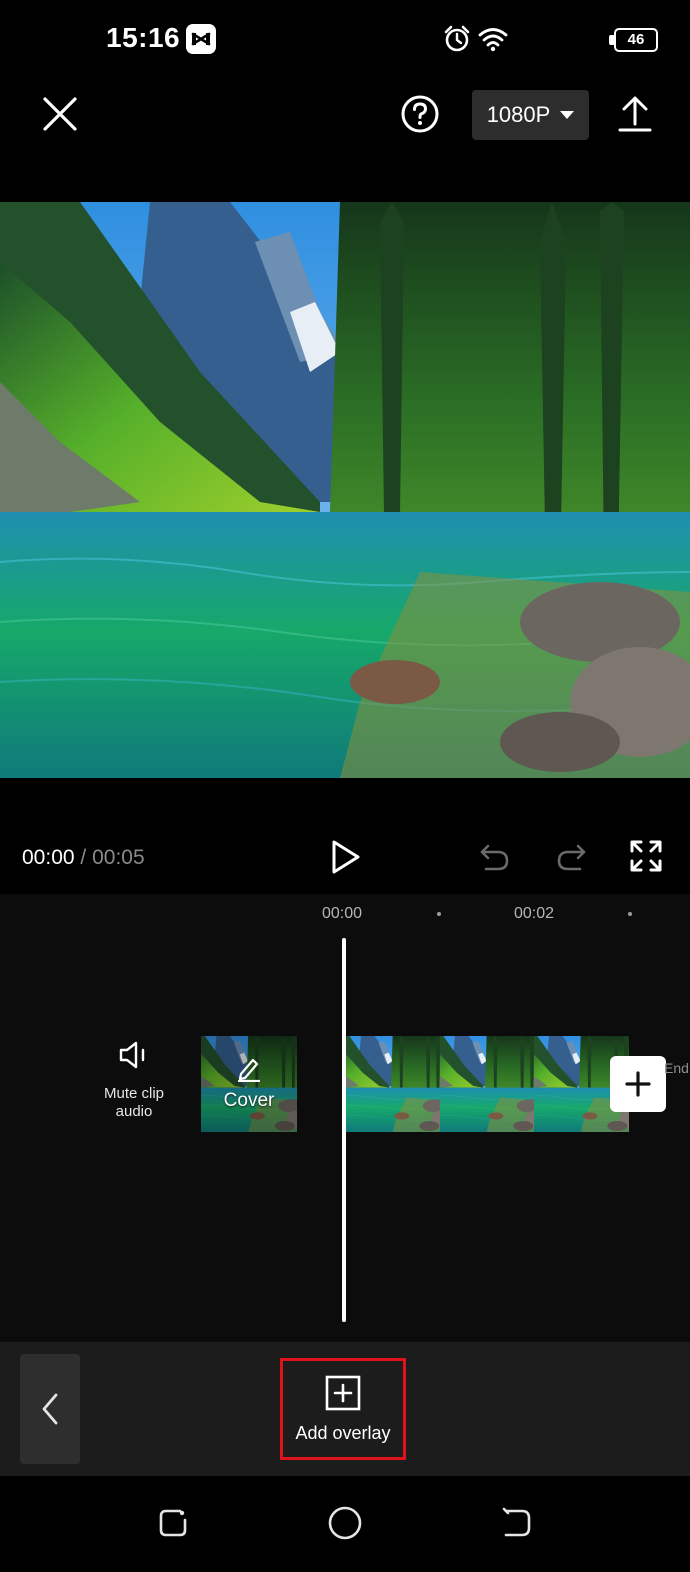 This screenshot has width=690, height=1572. Describe the element at coordinates (534, 913) in the screenshot. I see `ruler-time-1: 00:02` at that location.